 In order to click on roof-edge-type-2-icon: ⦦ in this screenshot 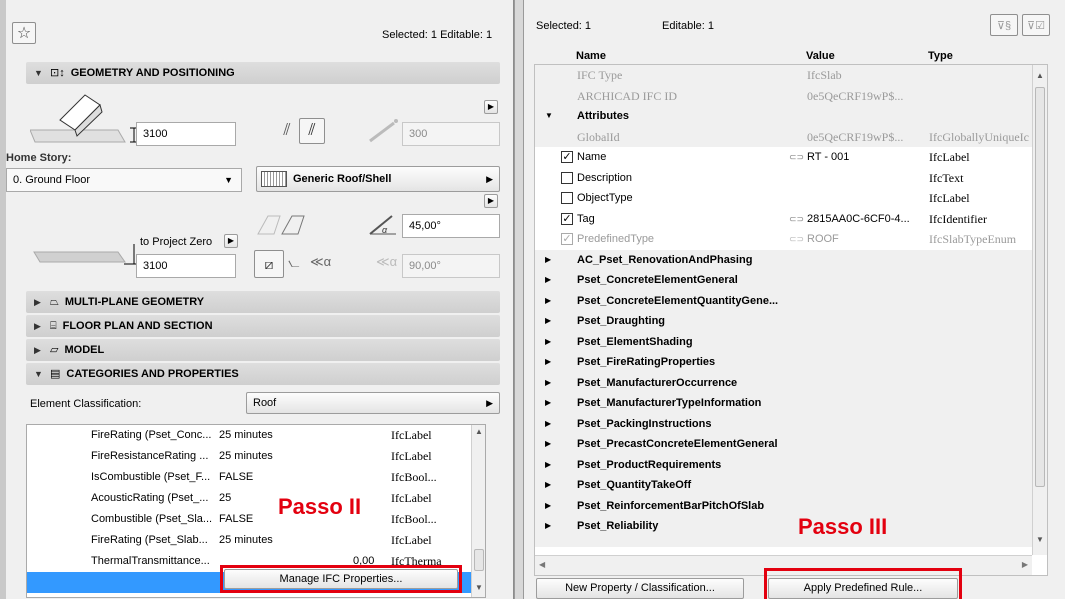, I will do `click(294, 262)`.